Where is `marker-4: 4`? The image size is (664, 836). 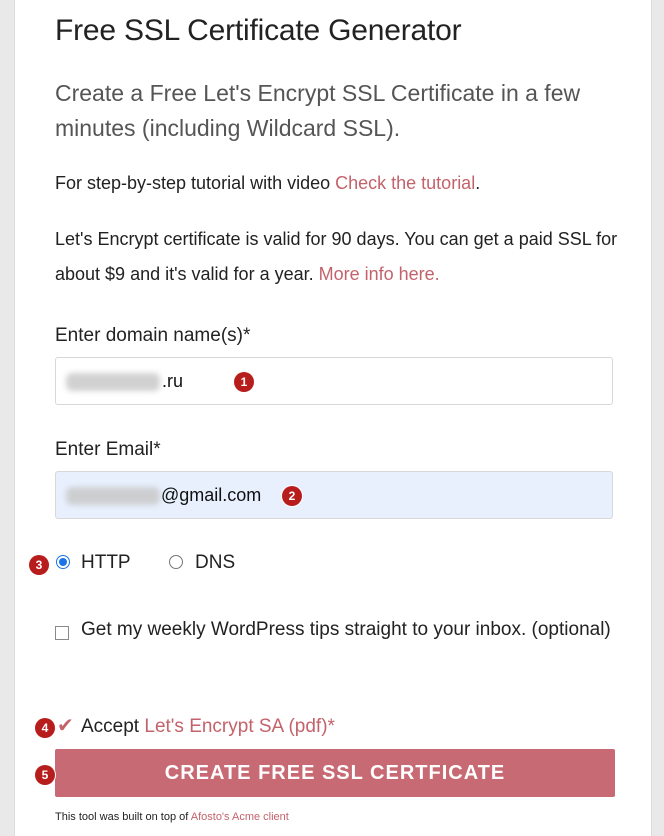
marker-4: 4 is located at coordinates (45, 728).